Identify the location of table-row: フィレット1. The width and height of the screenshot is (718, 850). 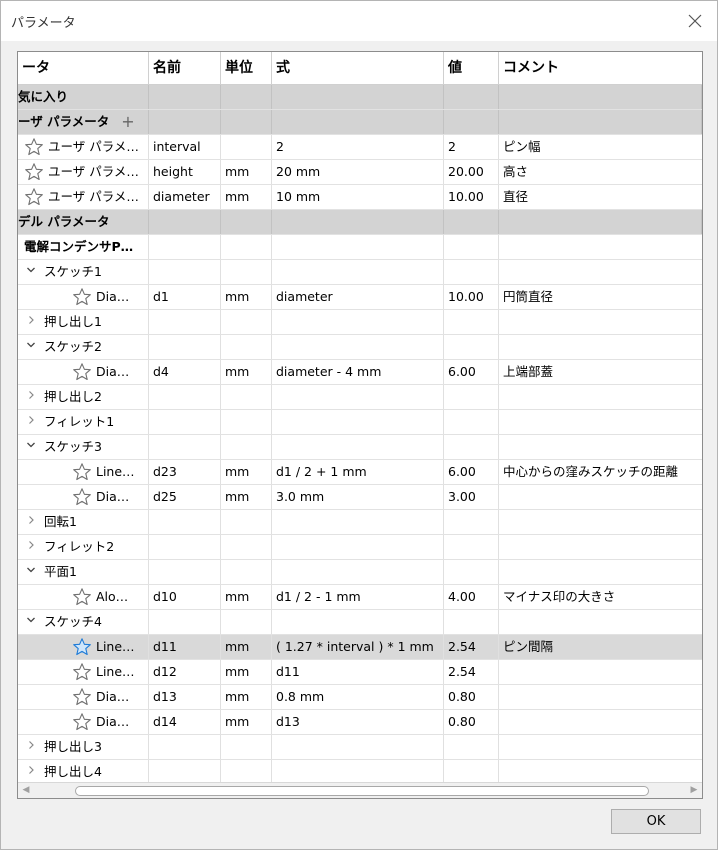
(360, 422).